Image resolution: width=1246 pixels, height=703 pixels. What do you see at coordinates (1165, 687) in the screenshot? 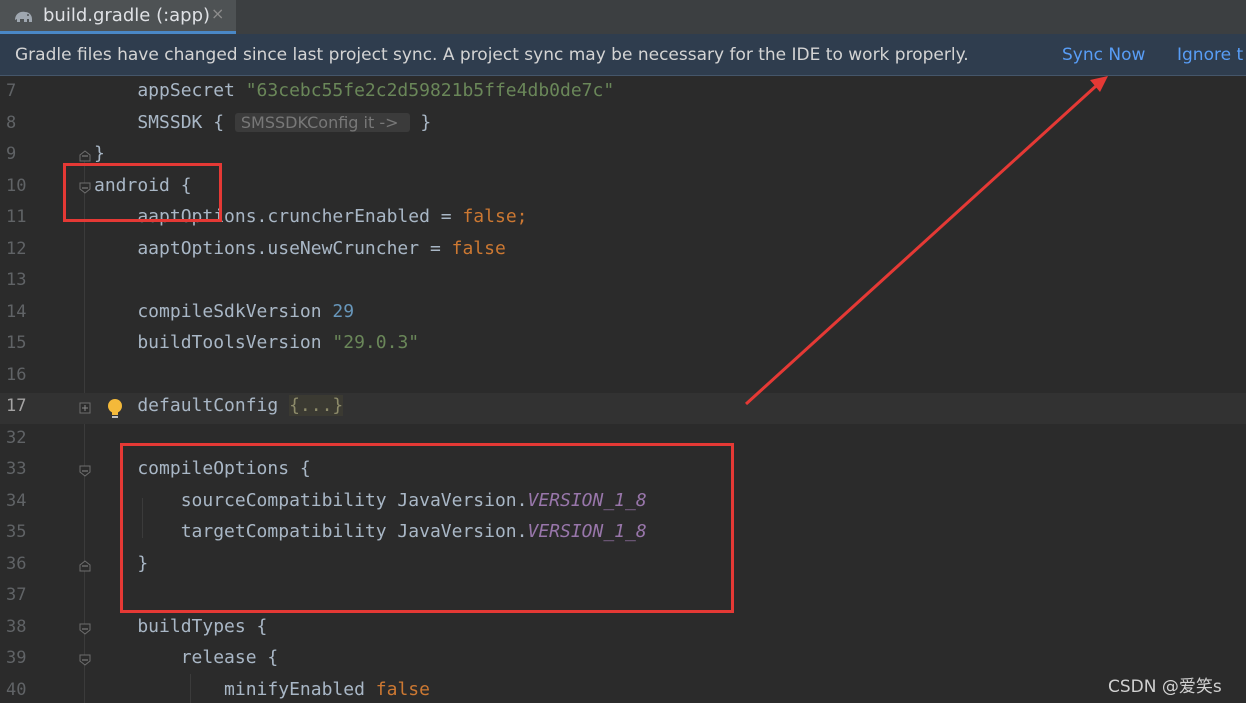
I see `watermark: CSDN @爱笑s` at bounding box center [1165, 687].